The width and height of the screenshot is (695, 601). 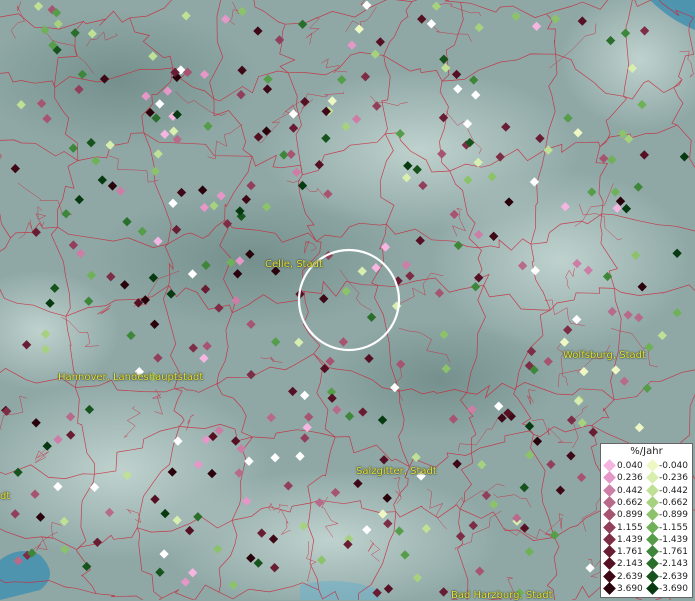 I want to click on legend-row: 0.899 -0.899, so click(x=646, y=515).